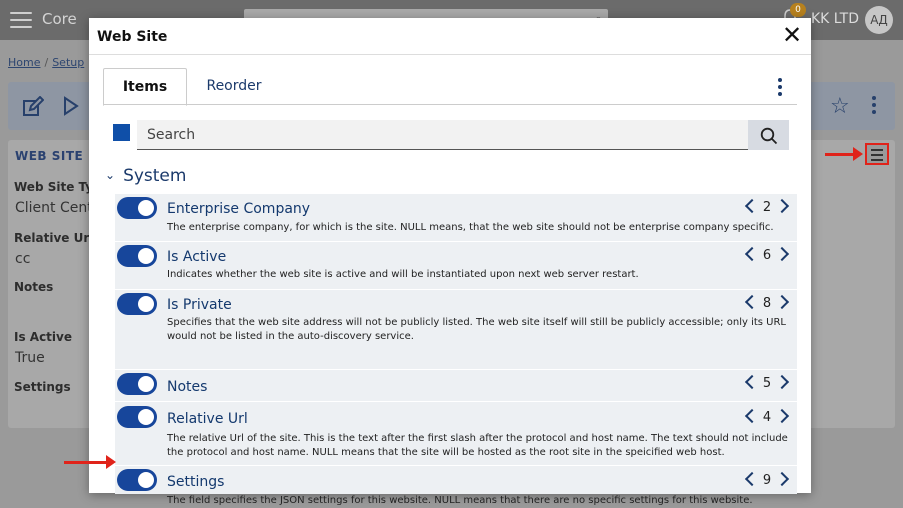 The width and height of the screenshot is (903, 508). I want to click on search-button, so click(768, 135).